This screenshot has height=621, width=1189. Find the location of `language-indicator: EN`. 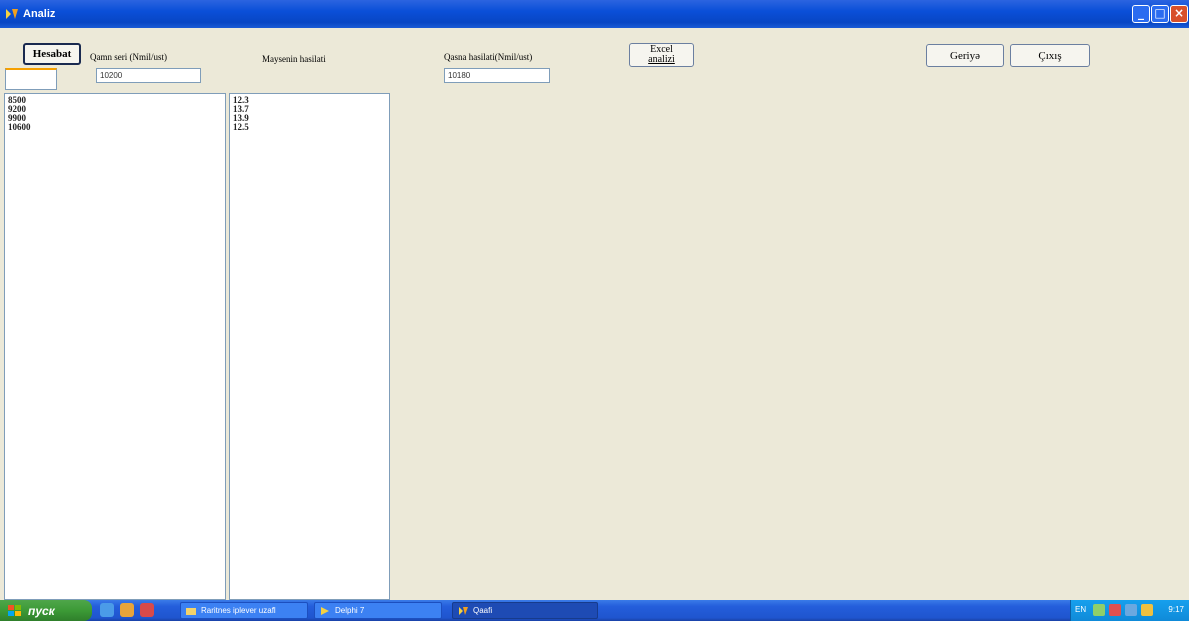

language-indicator: EN is located at coordinates (1080, 609).